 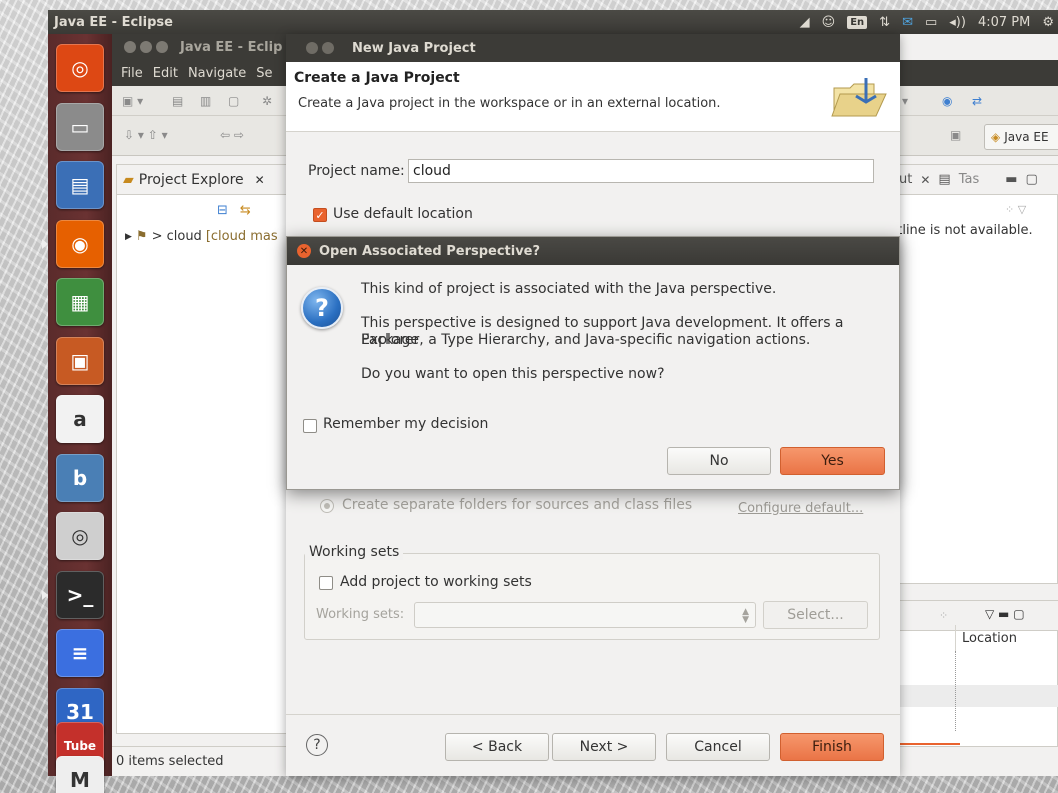 What do you see at coordinates (1032, 179) in the screenshot?
I see `maximize-view-icon: ▢` at bounding box center [1032, 179].